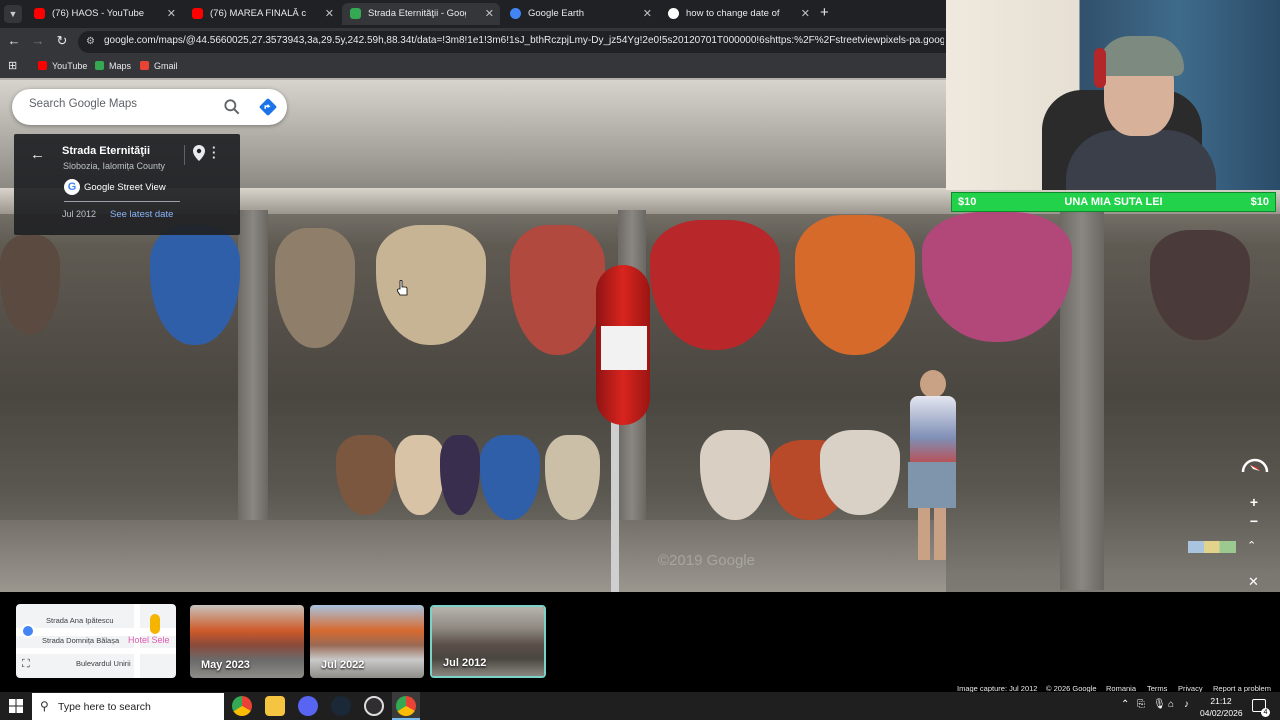 The image size is (1280, 720). I want to click on bookmark-maps: Maps, so click(113, 66).